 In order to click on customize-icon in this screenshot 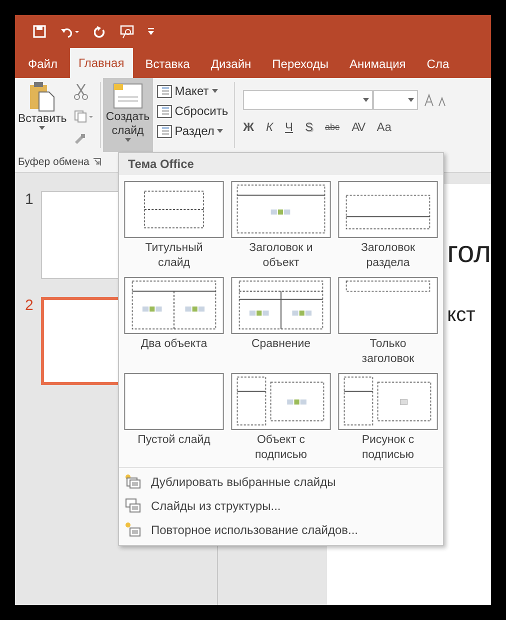, I will do `click(151, 31)`.